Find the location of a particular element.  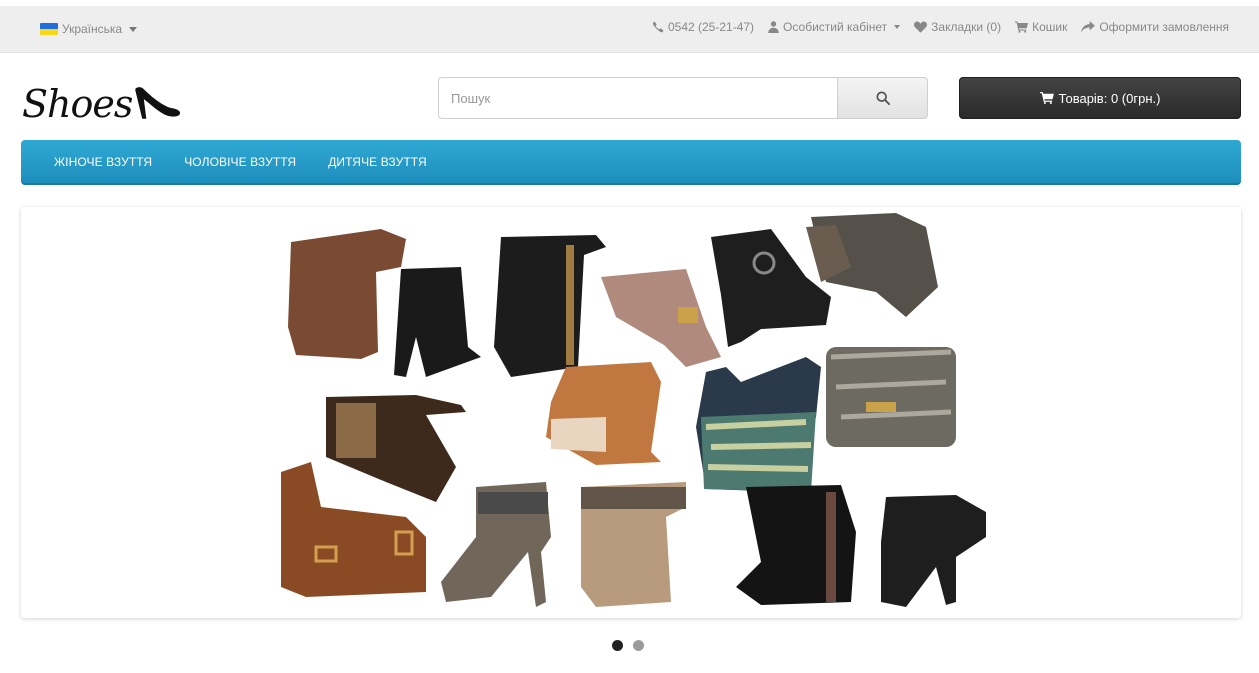

language-label: Українська is located at coordinates (92, 29).